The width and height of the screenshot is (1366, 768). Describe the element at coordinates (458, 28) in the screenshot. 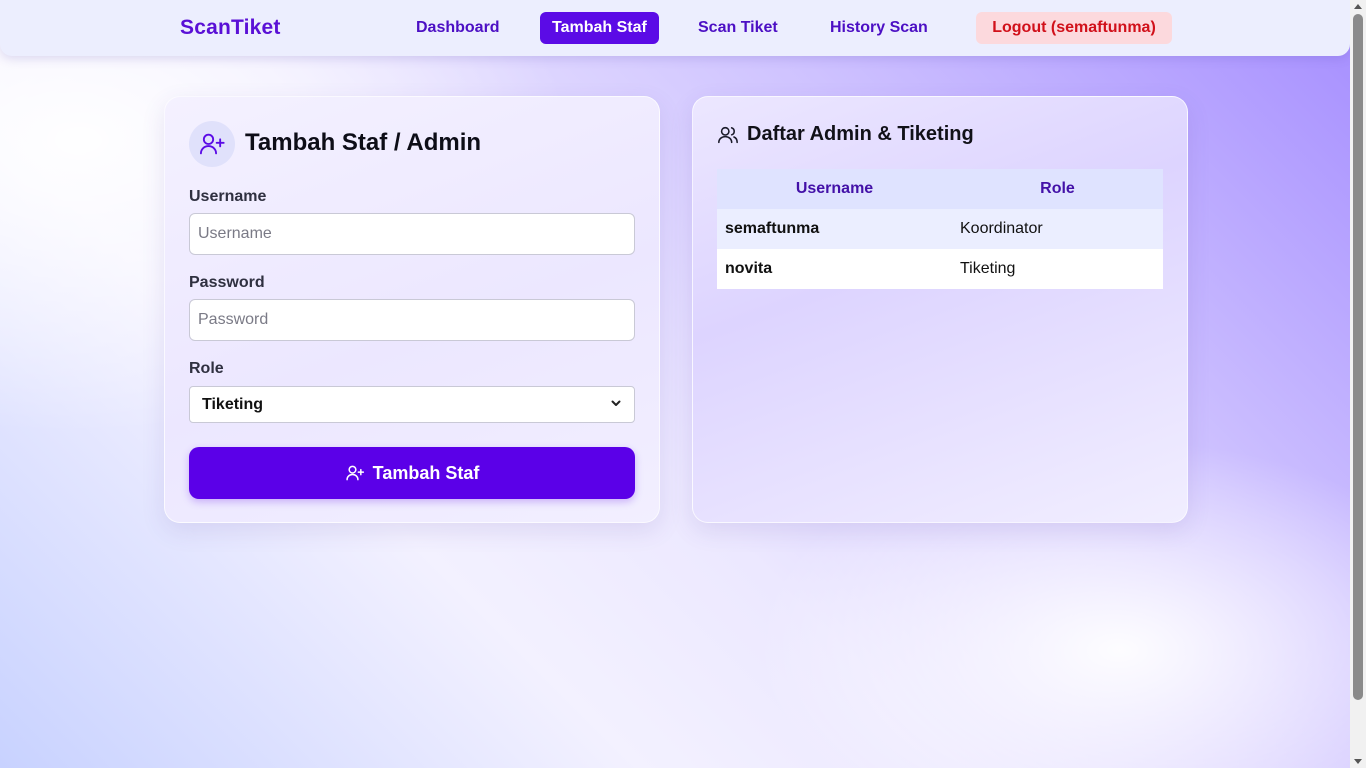

I see `nav-dashboard: Dashboard` at that location.